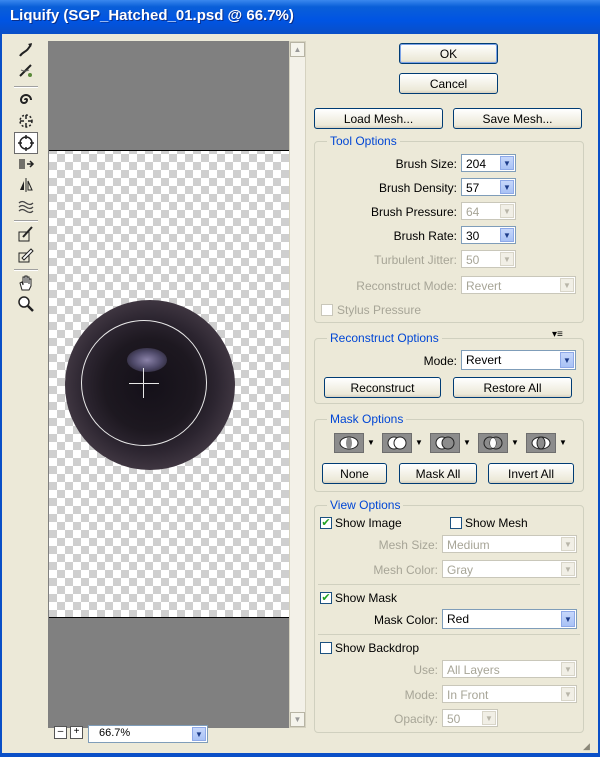  What do you see at coordinates (509, 569) in the screenshot?
I see `mesh-color-select: Gray ▼` at bounding box center [509, 569].